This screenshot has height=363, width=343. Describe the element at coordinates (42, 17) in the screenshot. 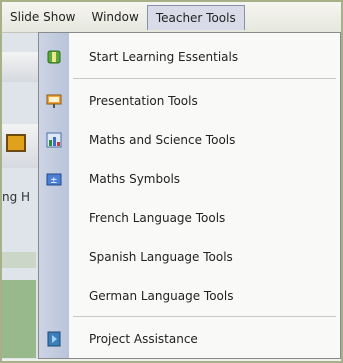

I see `menu-slide-show: Slide Show` at that location.